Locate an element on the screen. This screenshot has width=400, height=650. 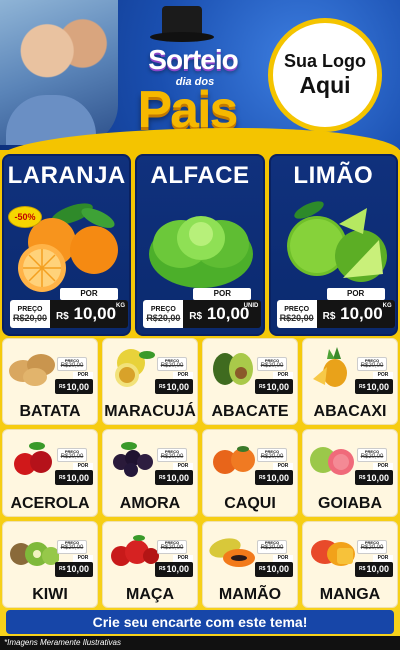
product-name: KIWI is located at coordinates (50, 594).